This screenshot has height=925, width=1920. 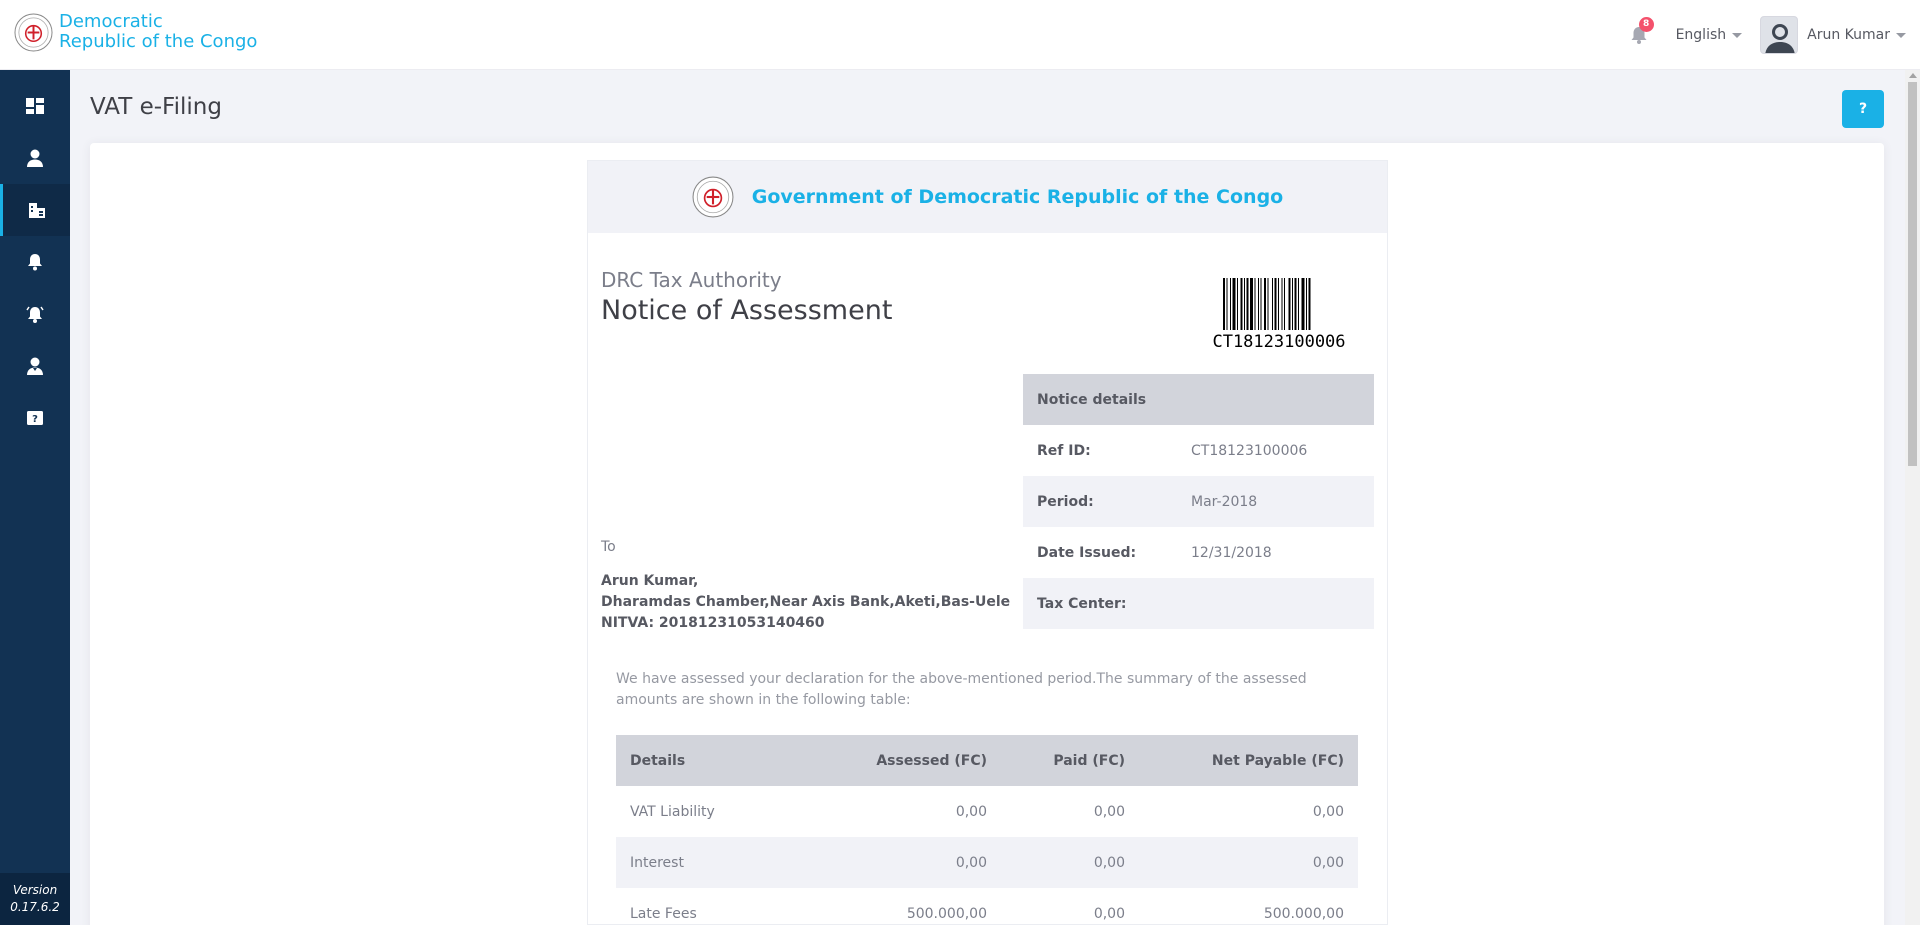 What do you see at coordinates (111, 21) in the screenshot?
I see `brand-line-1: Democratic` at bounding box center [111, 21].